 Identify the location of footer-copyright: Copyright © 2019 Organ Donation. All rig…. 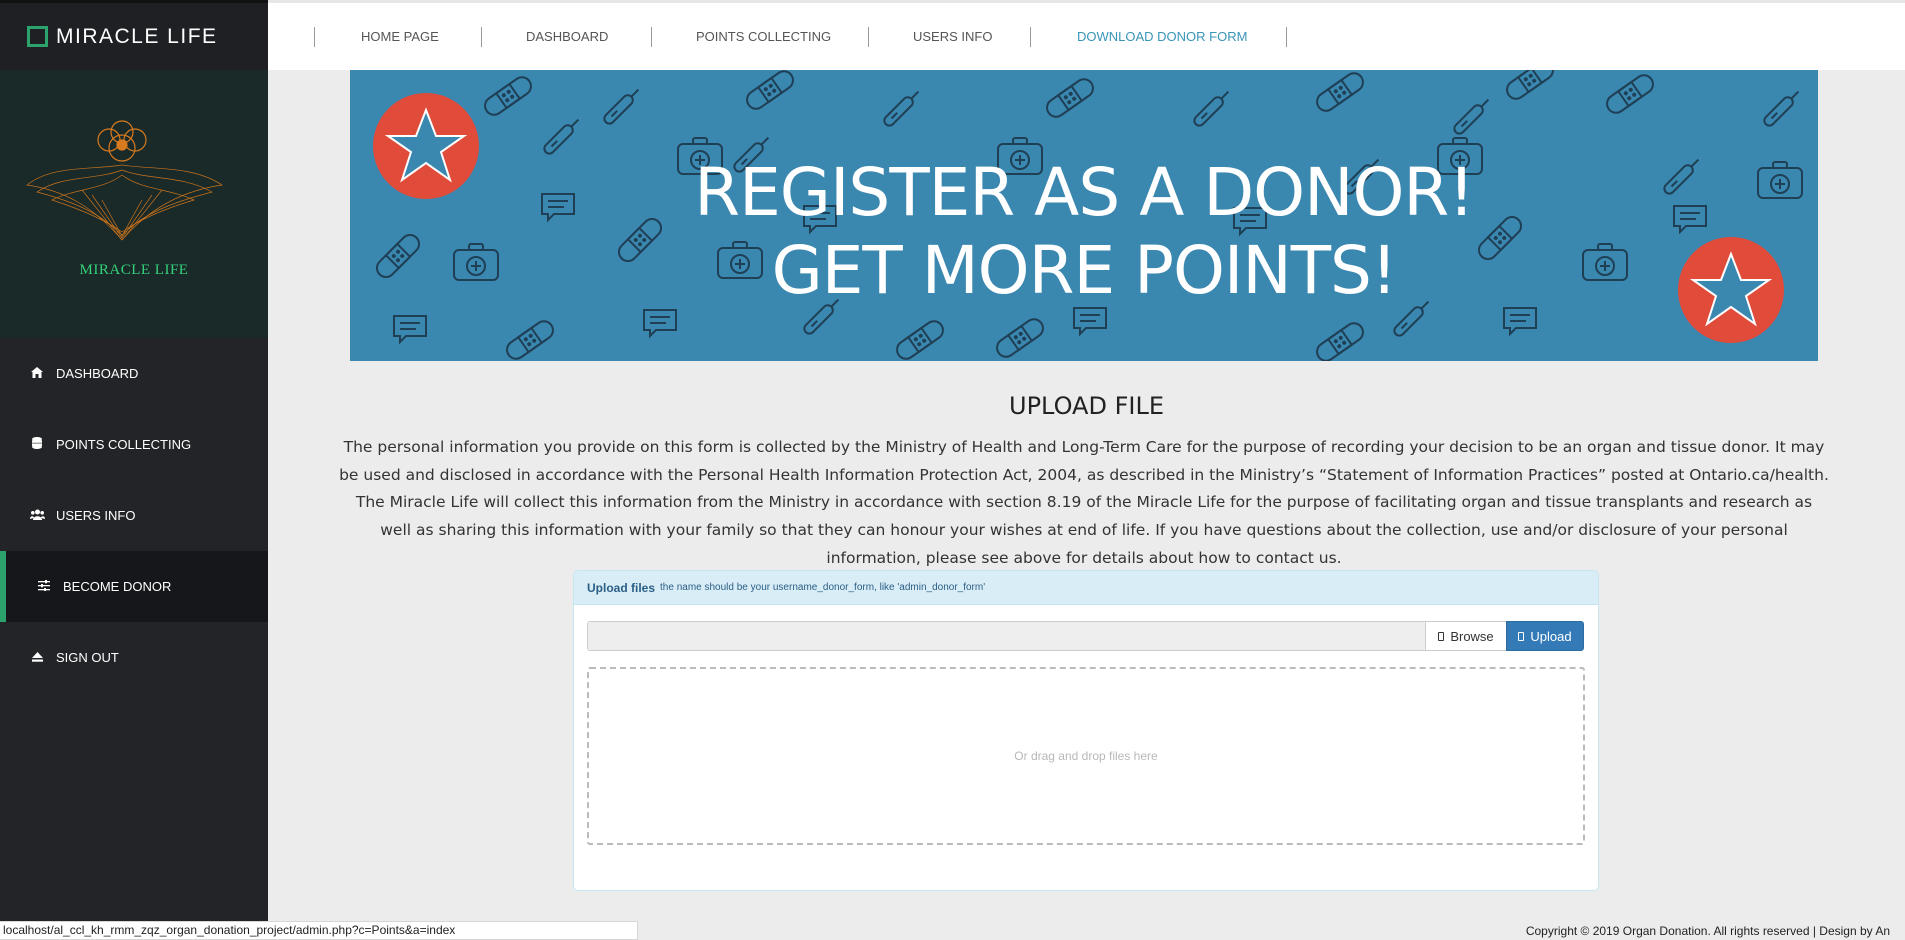
(1707, 931).